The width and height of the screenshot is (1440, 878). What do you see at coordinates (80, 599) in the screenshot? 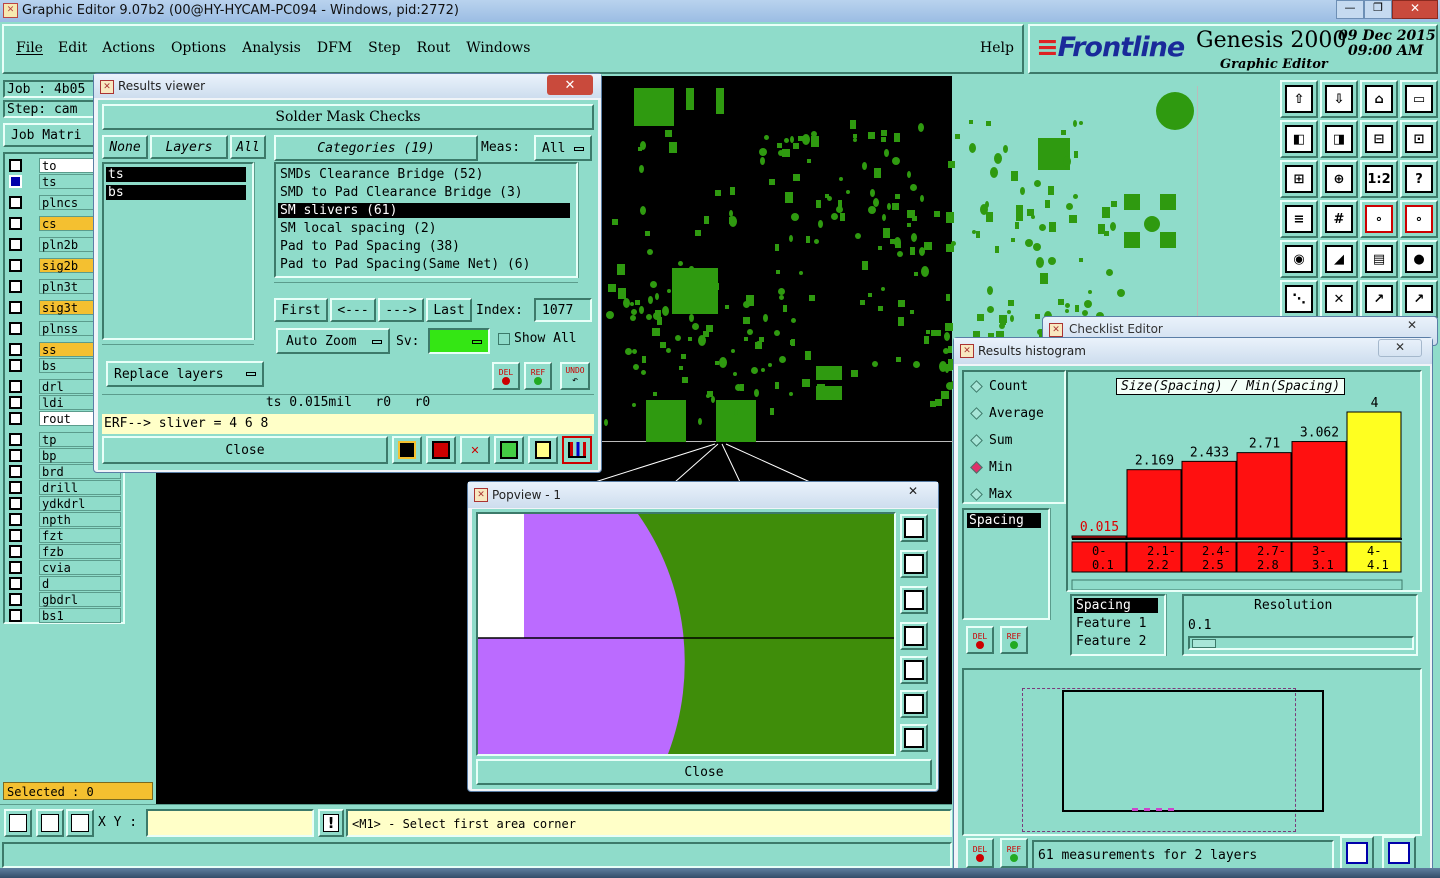
I see `layer-name: gbdrl` at bounding box center [80, 599].